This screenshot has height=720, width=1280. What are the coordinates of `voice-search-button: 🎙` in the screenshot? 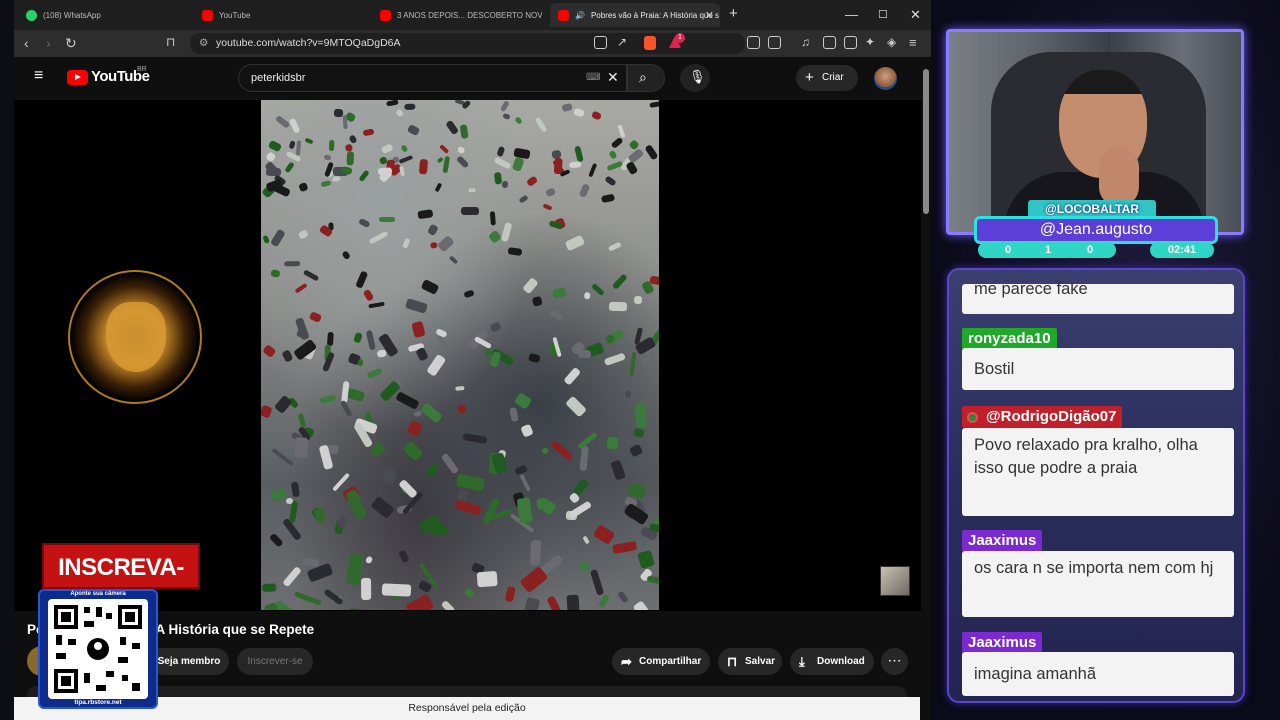 It's located at (695, 78).